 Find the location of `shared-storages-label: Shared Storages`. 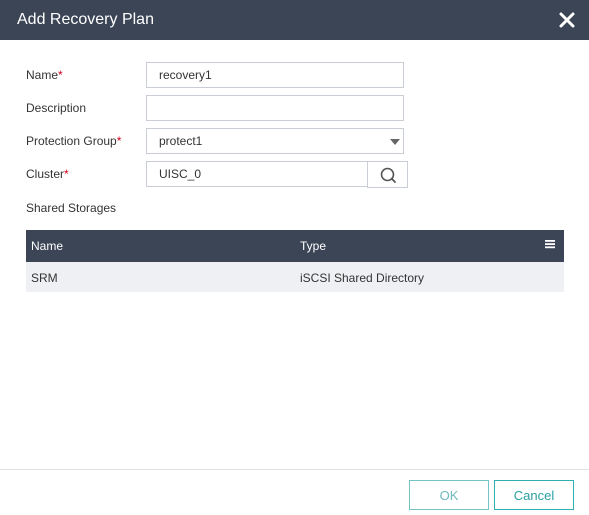

shared-storages-label: Shared Storages is located at coordinates (71, 208).